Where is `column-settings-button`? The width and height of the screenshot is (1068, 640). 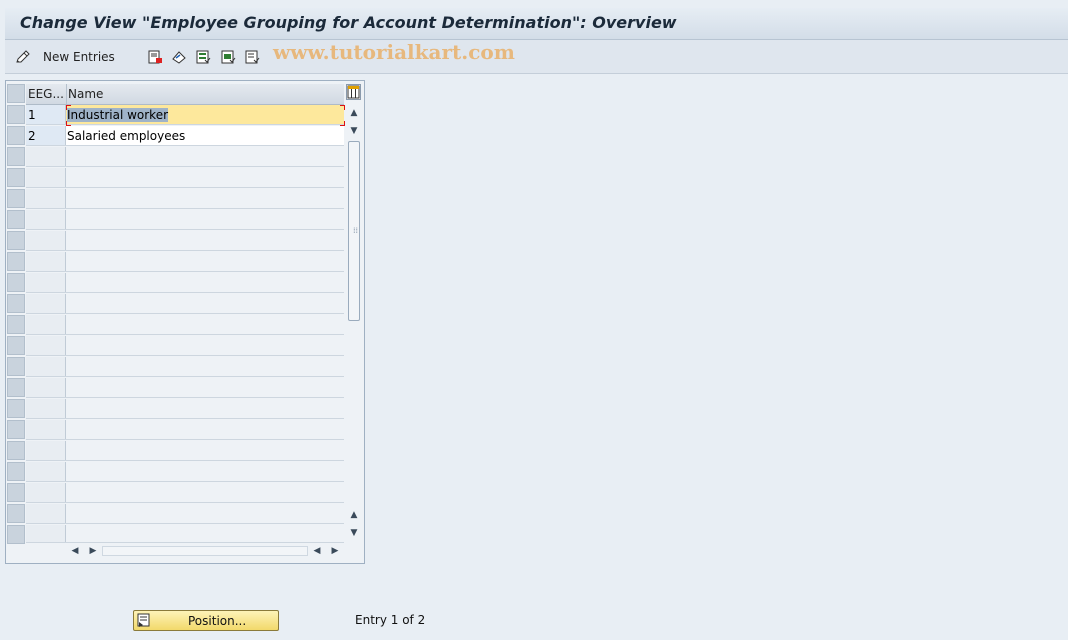
column-settings-button is located at coordinates (353, 92).